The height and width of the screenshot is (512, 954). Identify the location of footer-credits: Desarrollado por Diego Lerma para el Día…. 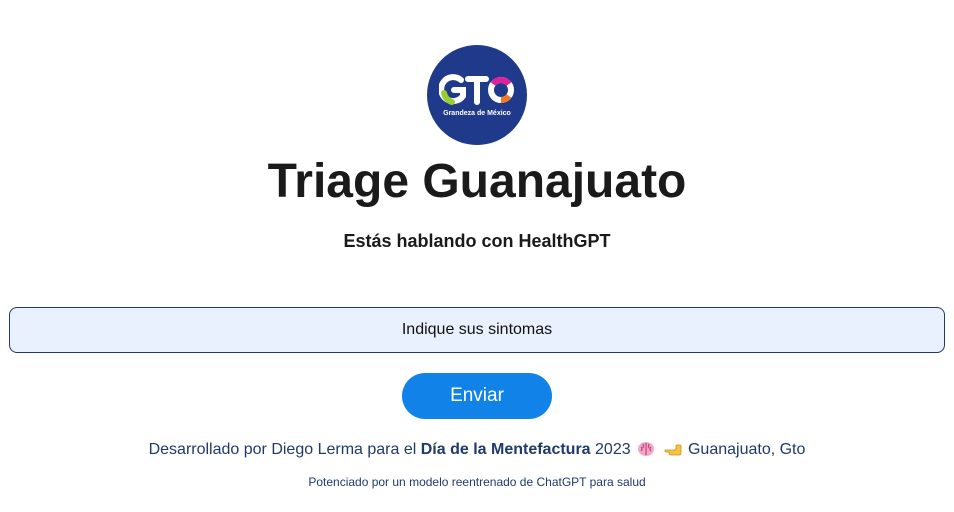
(477, 451).